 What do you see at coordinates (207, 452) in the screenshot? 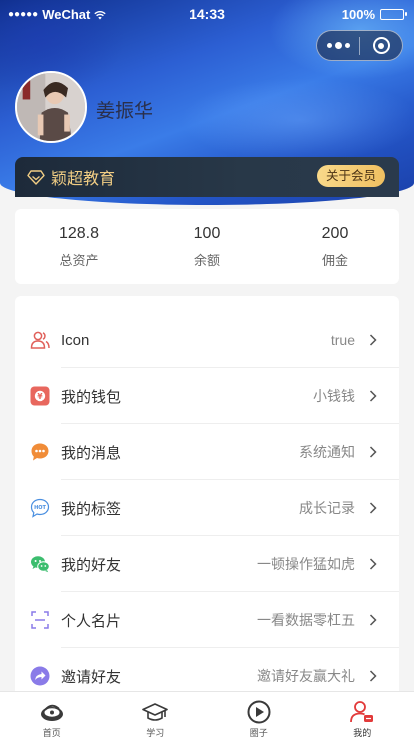
I see `menu-item-messages: 我的消息 系统通知` at bounding box center [207, 452].